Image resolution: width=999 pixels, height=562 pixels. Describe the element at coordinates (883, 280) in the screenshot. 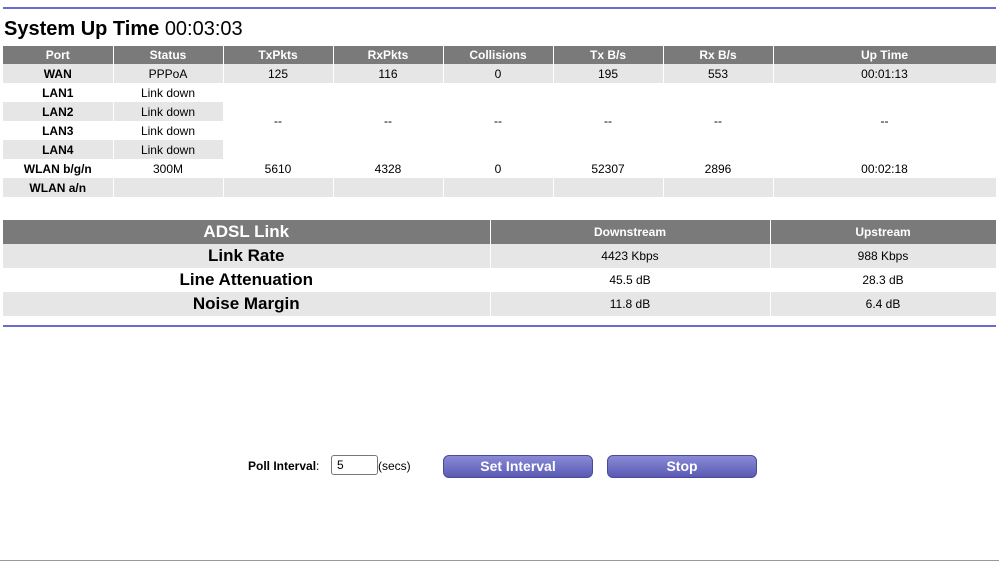

I see `upstream-value: 28.3 dB` at that location.